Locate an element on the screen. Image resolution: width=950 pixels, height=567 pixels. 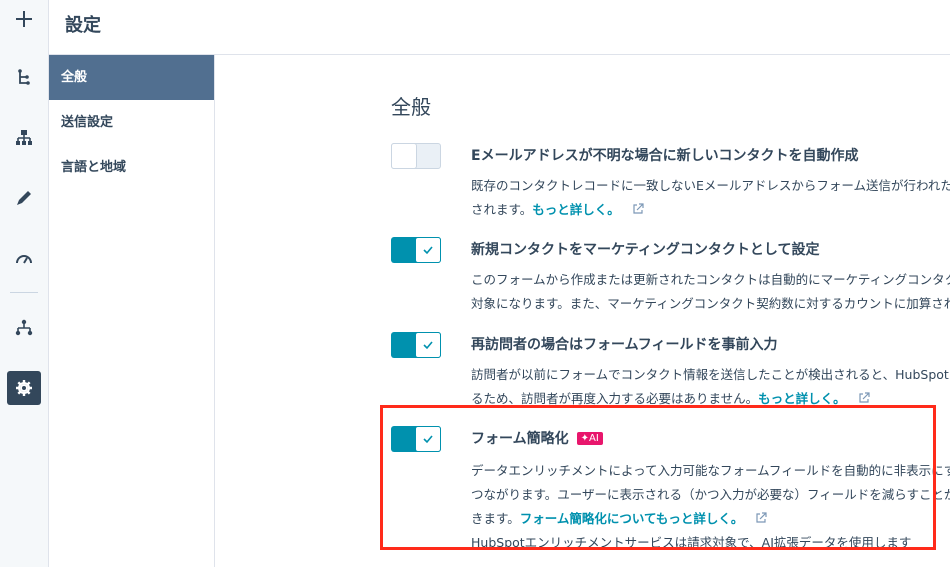
description-line: HubSpotエンリッチメントサービスは請求対象で、AI拡張データを使用します is located at coordinates (691, 542).